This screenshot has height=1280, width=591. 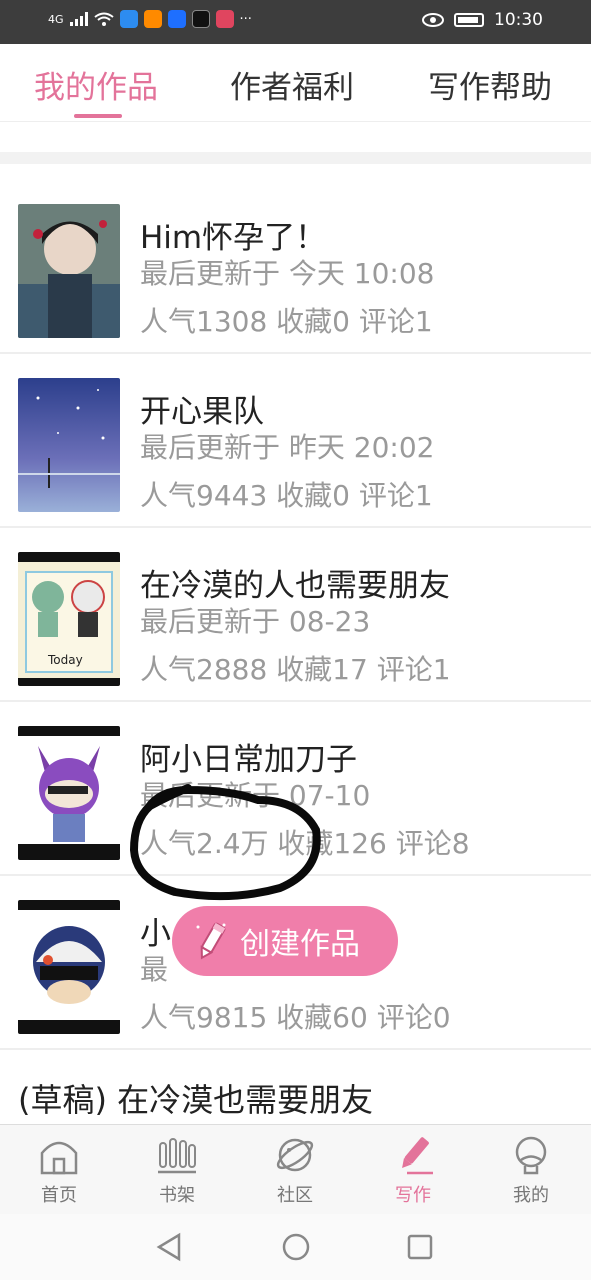 What do you see at coordinates (295, 1155) in the screenshot?
I see `planet-icon` at bounding box center [295, 1155].